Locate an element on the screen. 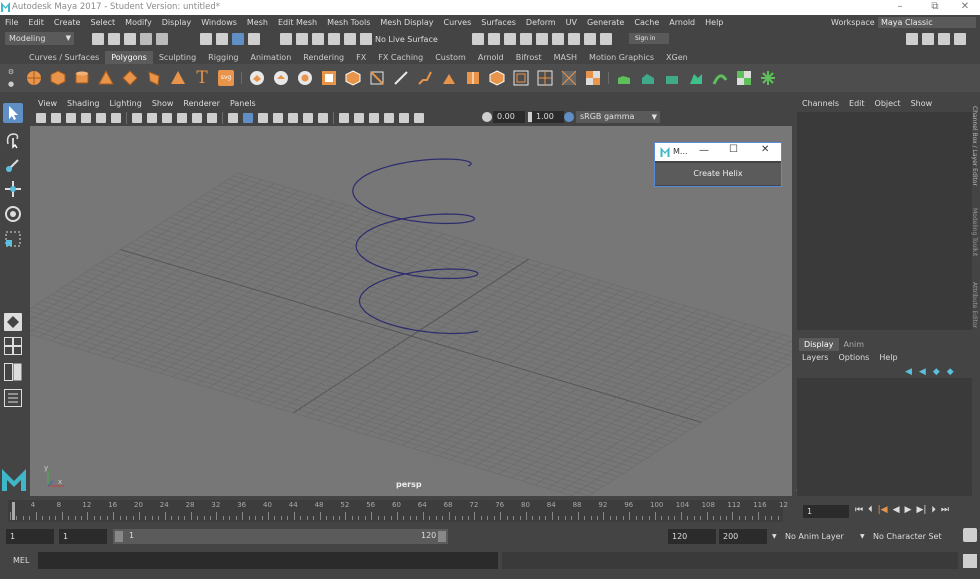 Image resolution: width=980 pixels, height=579 pixels. anim-prefs-icon is located at coordinates (970, 535).